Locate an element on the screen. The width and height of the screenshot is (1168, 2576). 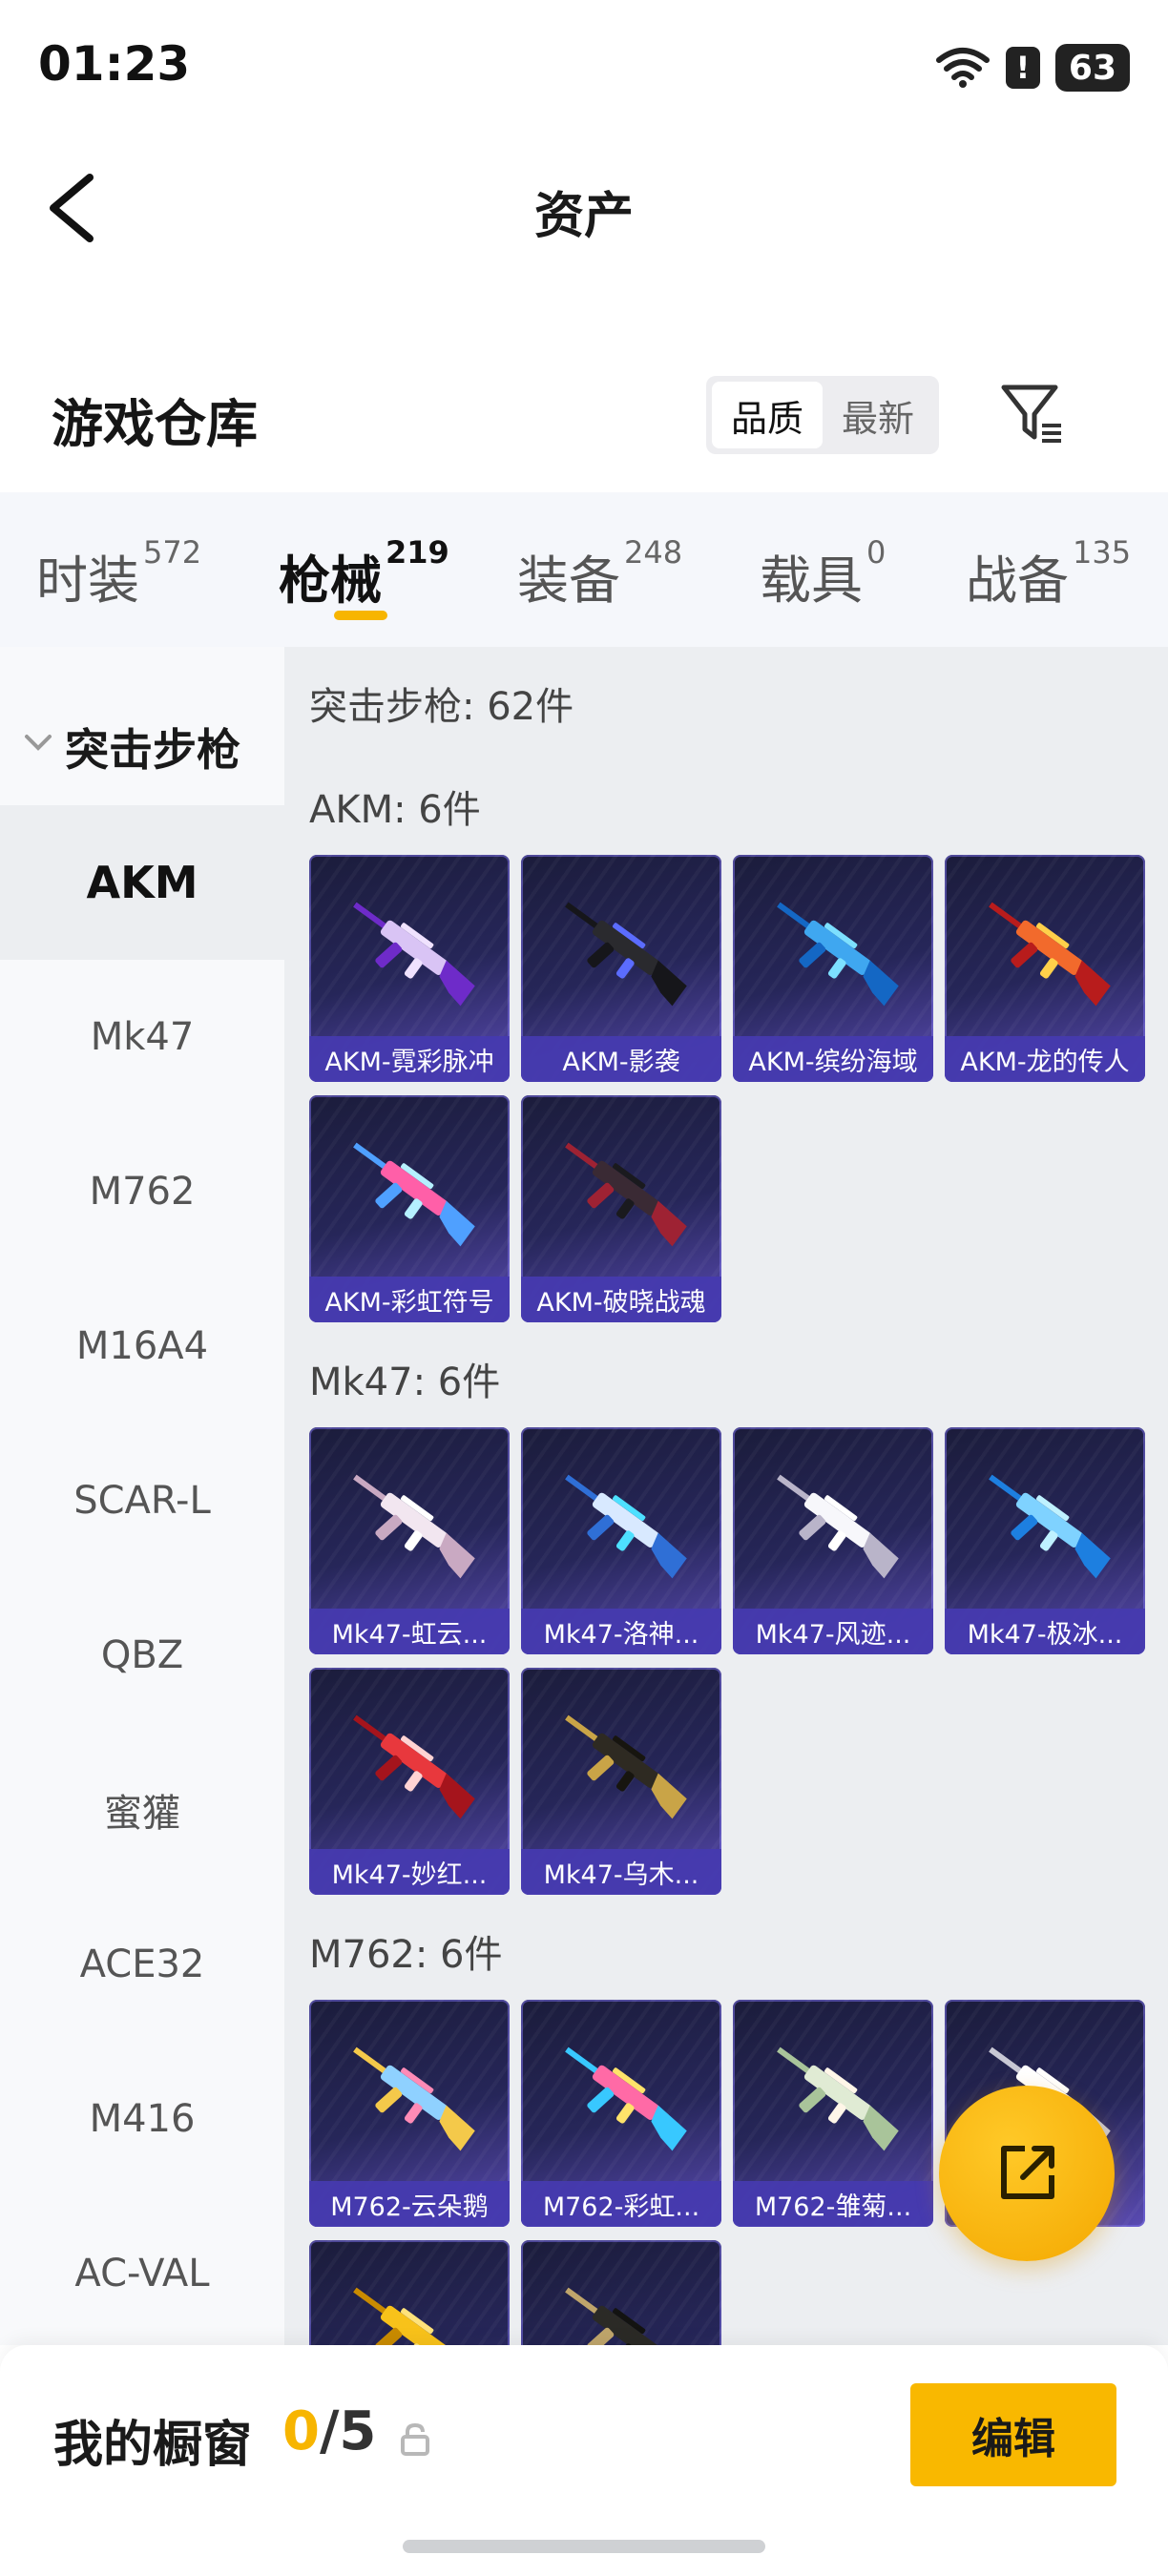
weapon-skin-name: M762-云朵鹅 is located at coordinates (409, 2204).